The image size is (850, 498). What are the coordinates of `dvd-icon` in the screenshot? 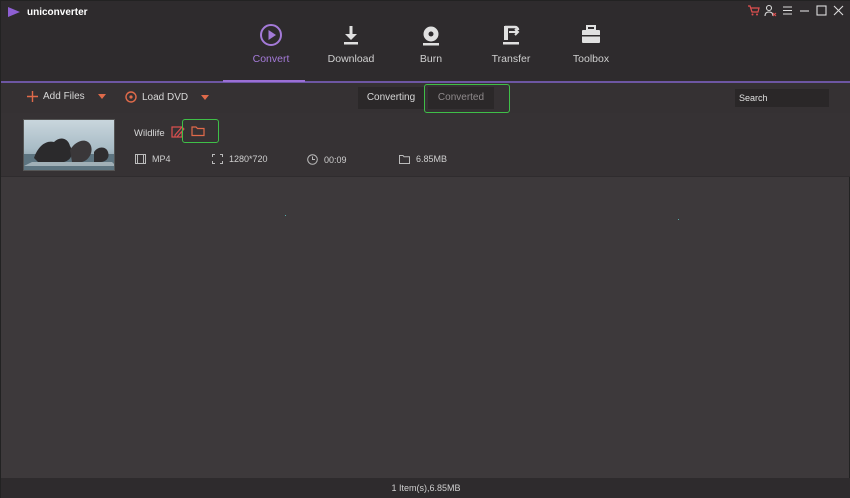 It's located at (131, 97).